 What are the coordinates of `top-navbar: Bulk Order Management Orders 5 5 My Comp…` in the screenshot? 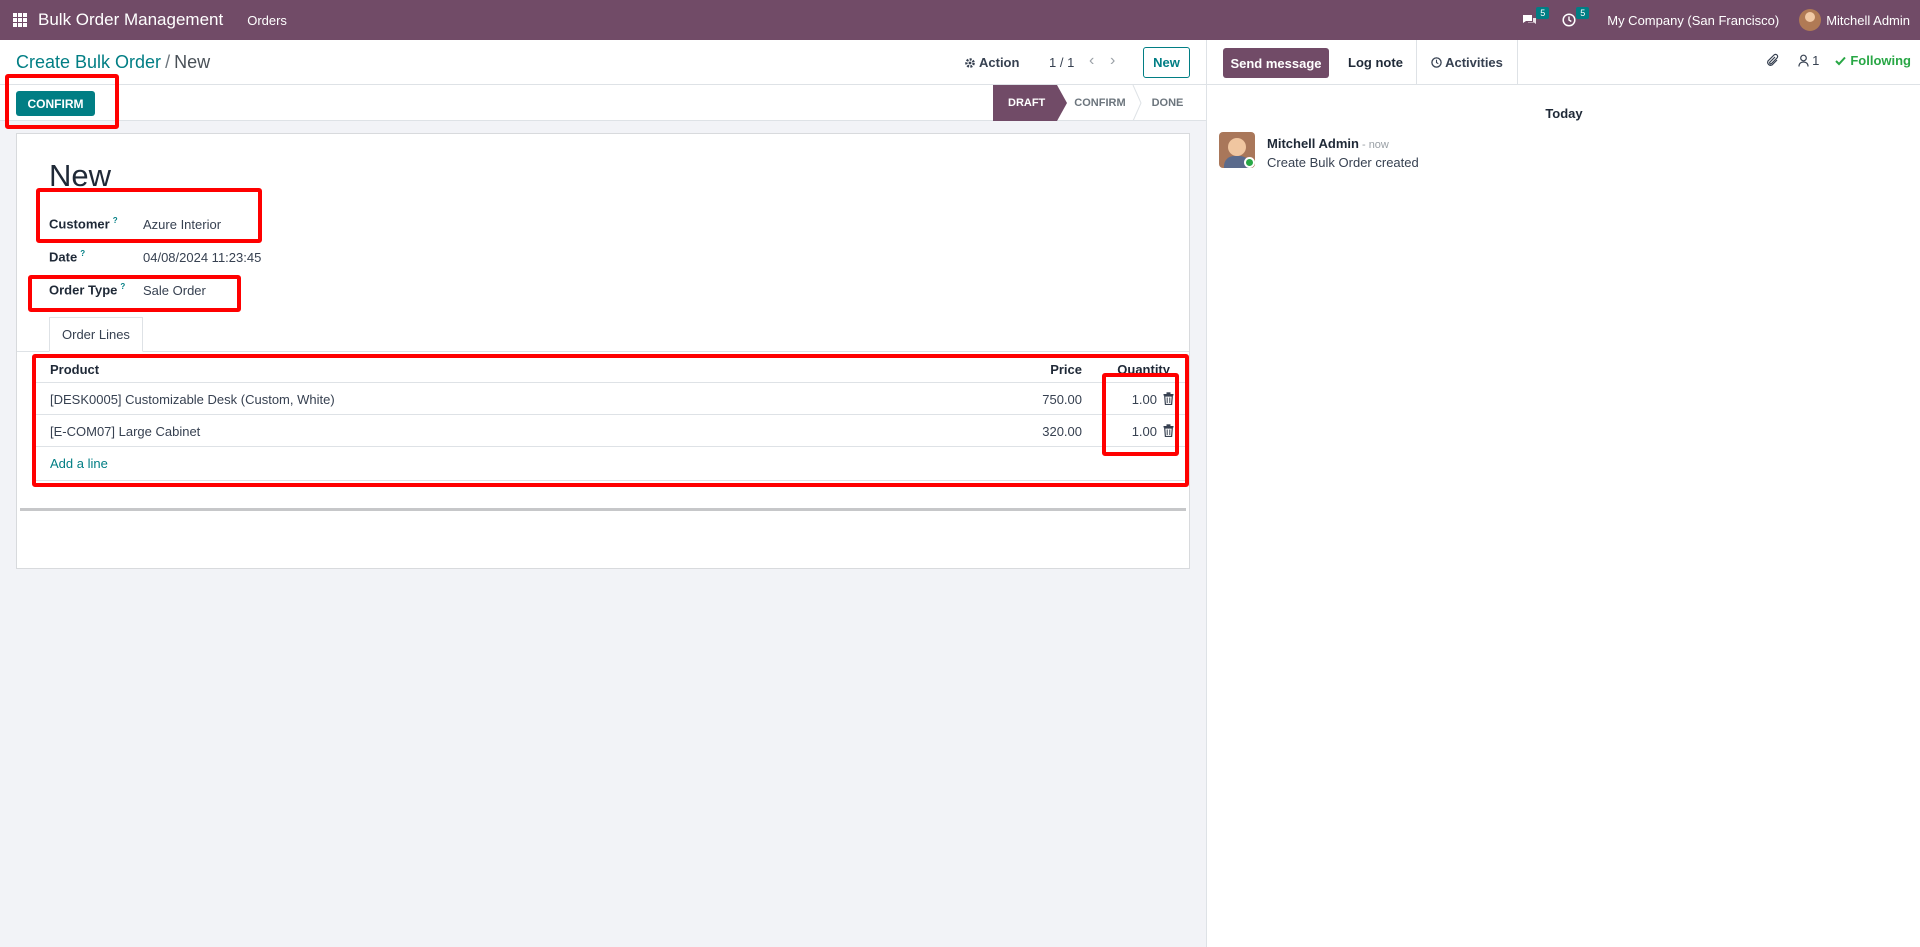 It's located at (960, 20).